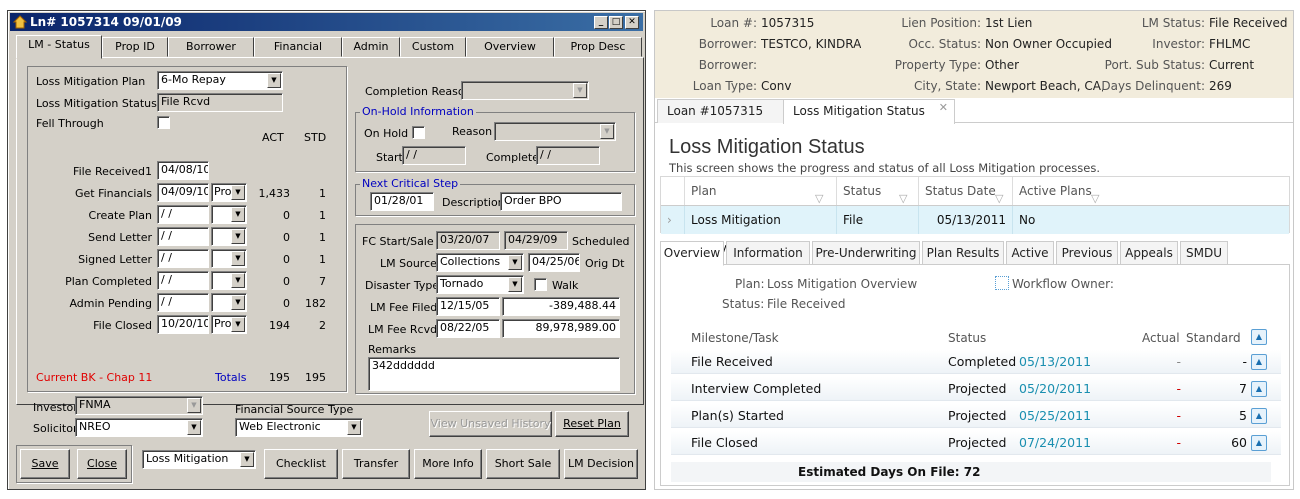 The height and width of the screenshot is (499, 1300). Describe the element at coordinates (1055, 362) in the screenshot. I see `milestone-date: 05/13/2011` at that location.